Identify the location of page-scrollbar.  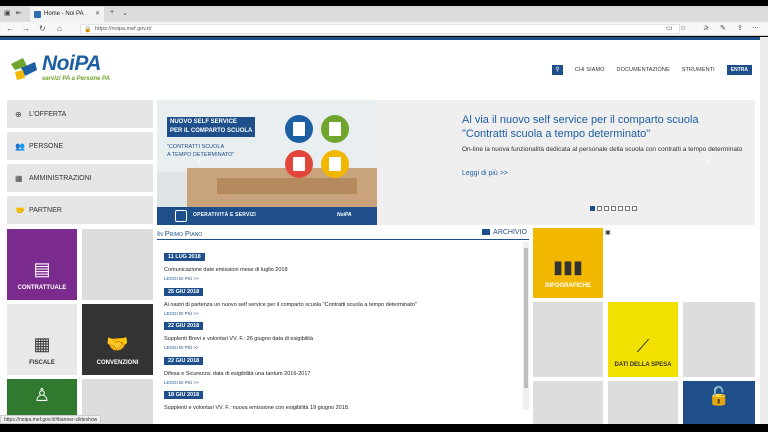
(764, 230).